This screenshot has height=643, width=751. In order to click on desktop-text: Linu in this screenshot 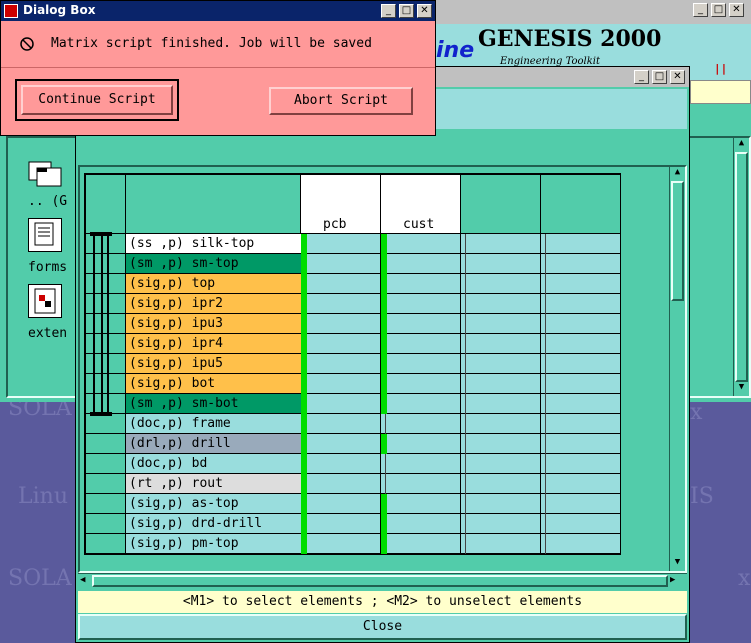, I will do `click(43, 496)`.